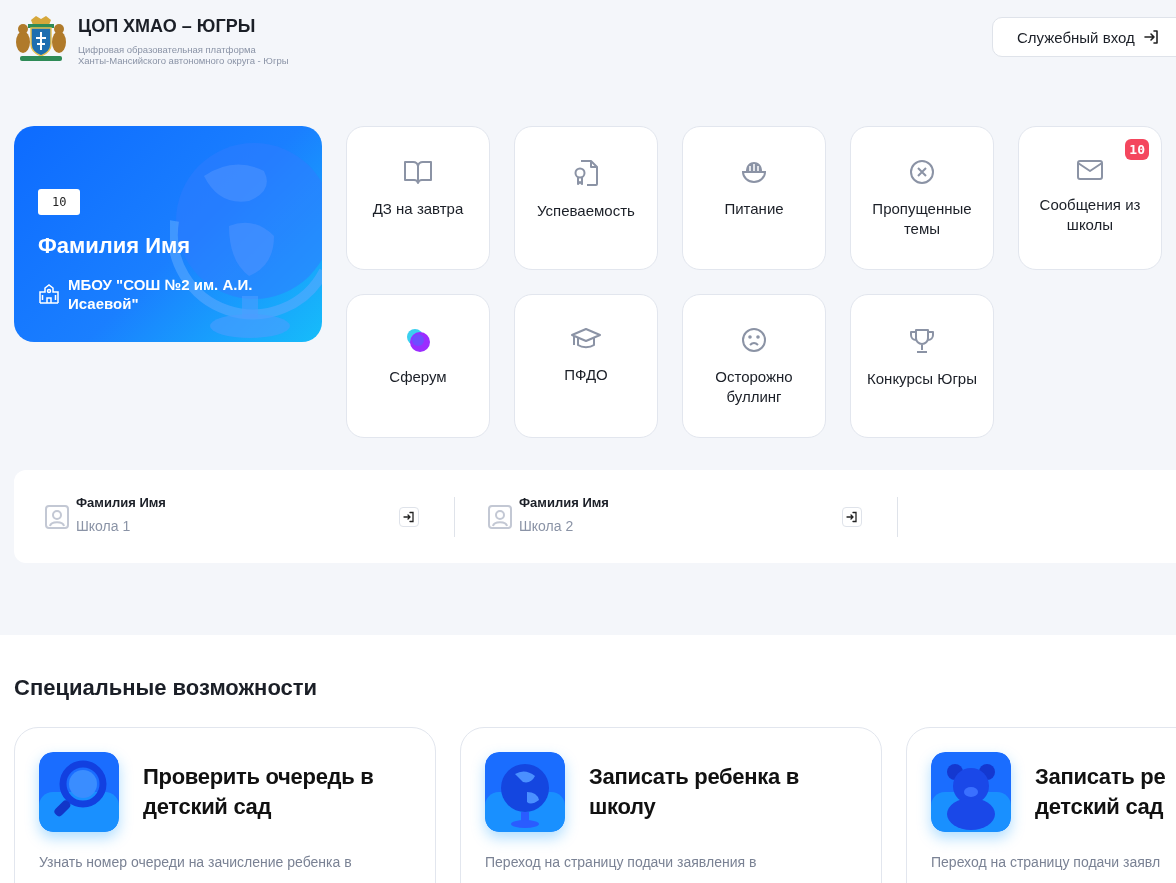 The image size is (1176, 883). Describe the element at coordinates (754, 366) in the screenshot. I see `service-tile: Осторожно буллинг` at that location.